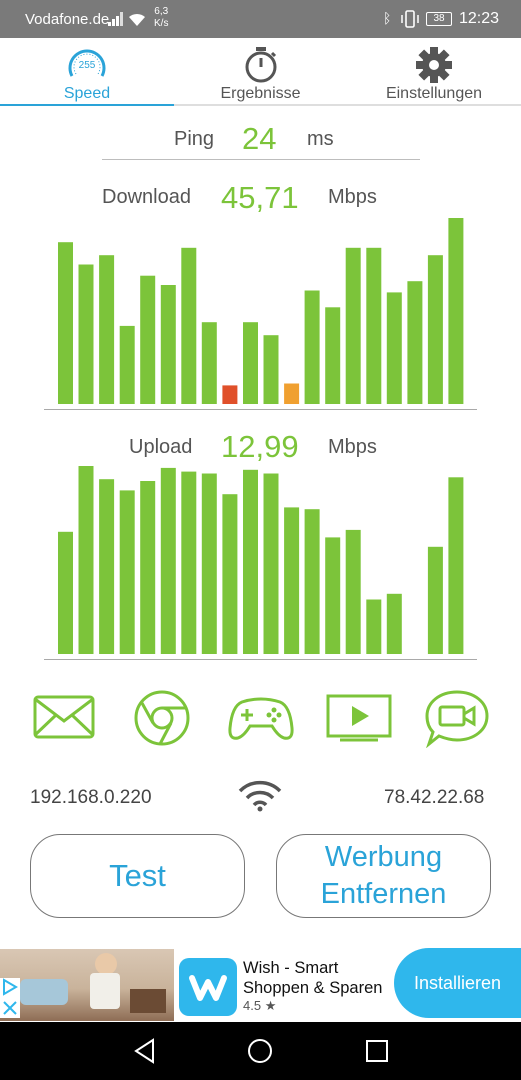  Describe the element at coordinates (162, 718) in the screenshot. I see `chrome-browser-icon` at that location.